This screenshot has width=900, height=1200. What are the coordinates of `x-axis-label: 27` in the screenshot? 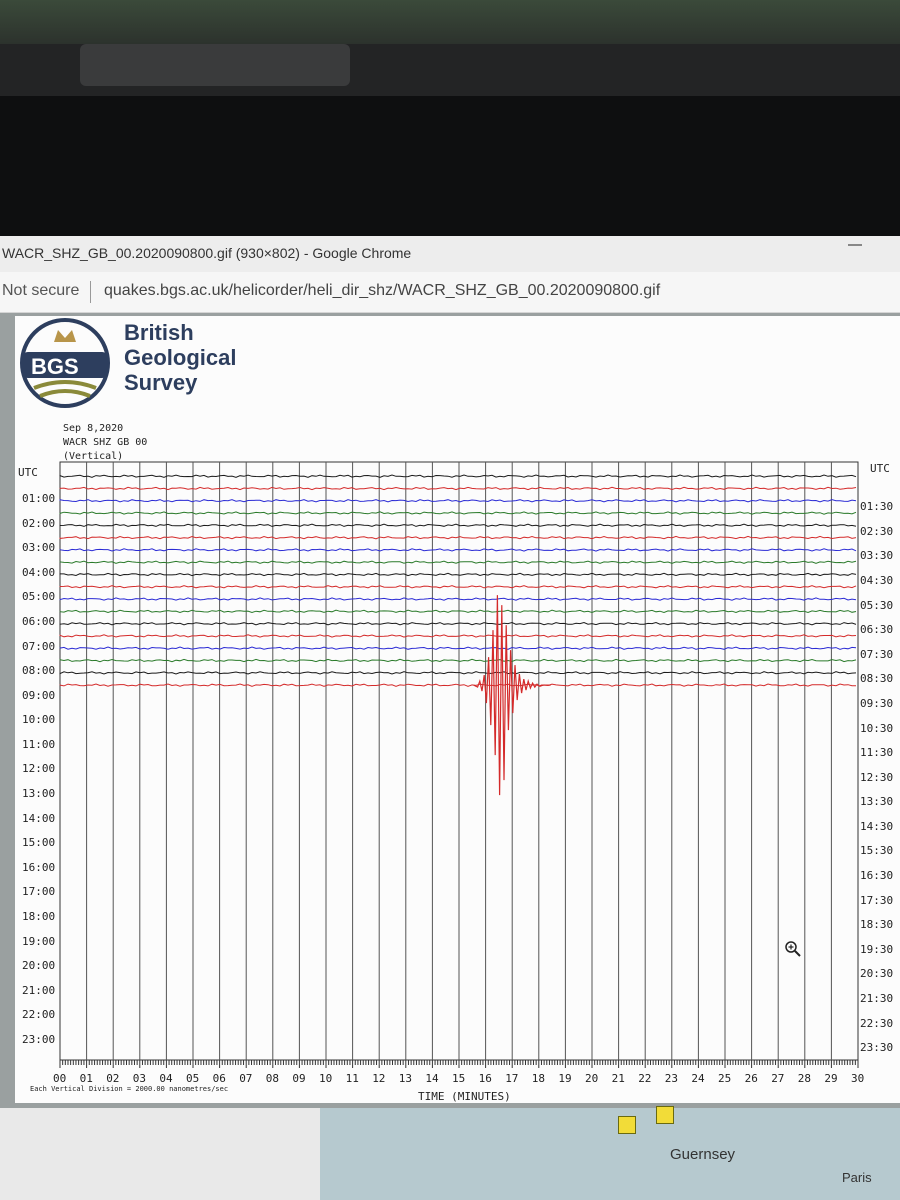 It's located at (778, 1078).